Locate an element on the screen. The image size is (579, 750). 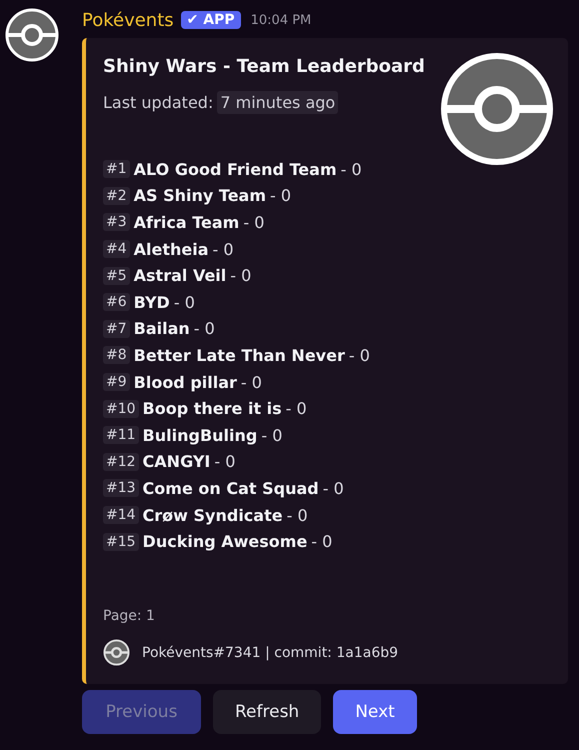
team-name: CANGYI is located at coordinates (176, 462).